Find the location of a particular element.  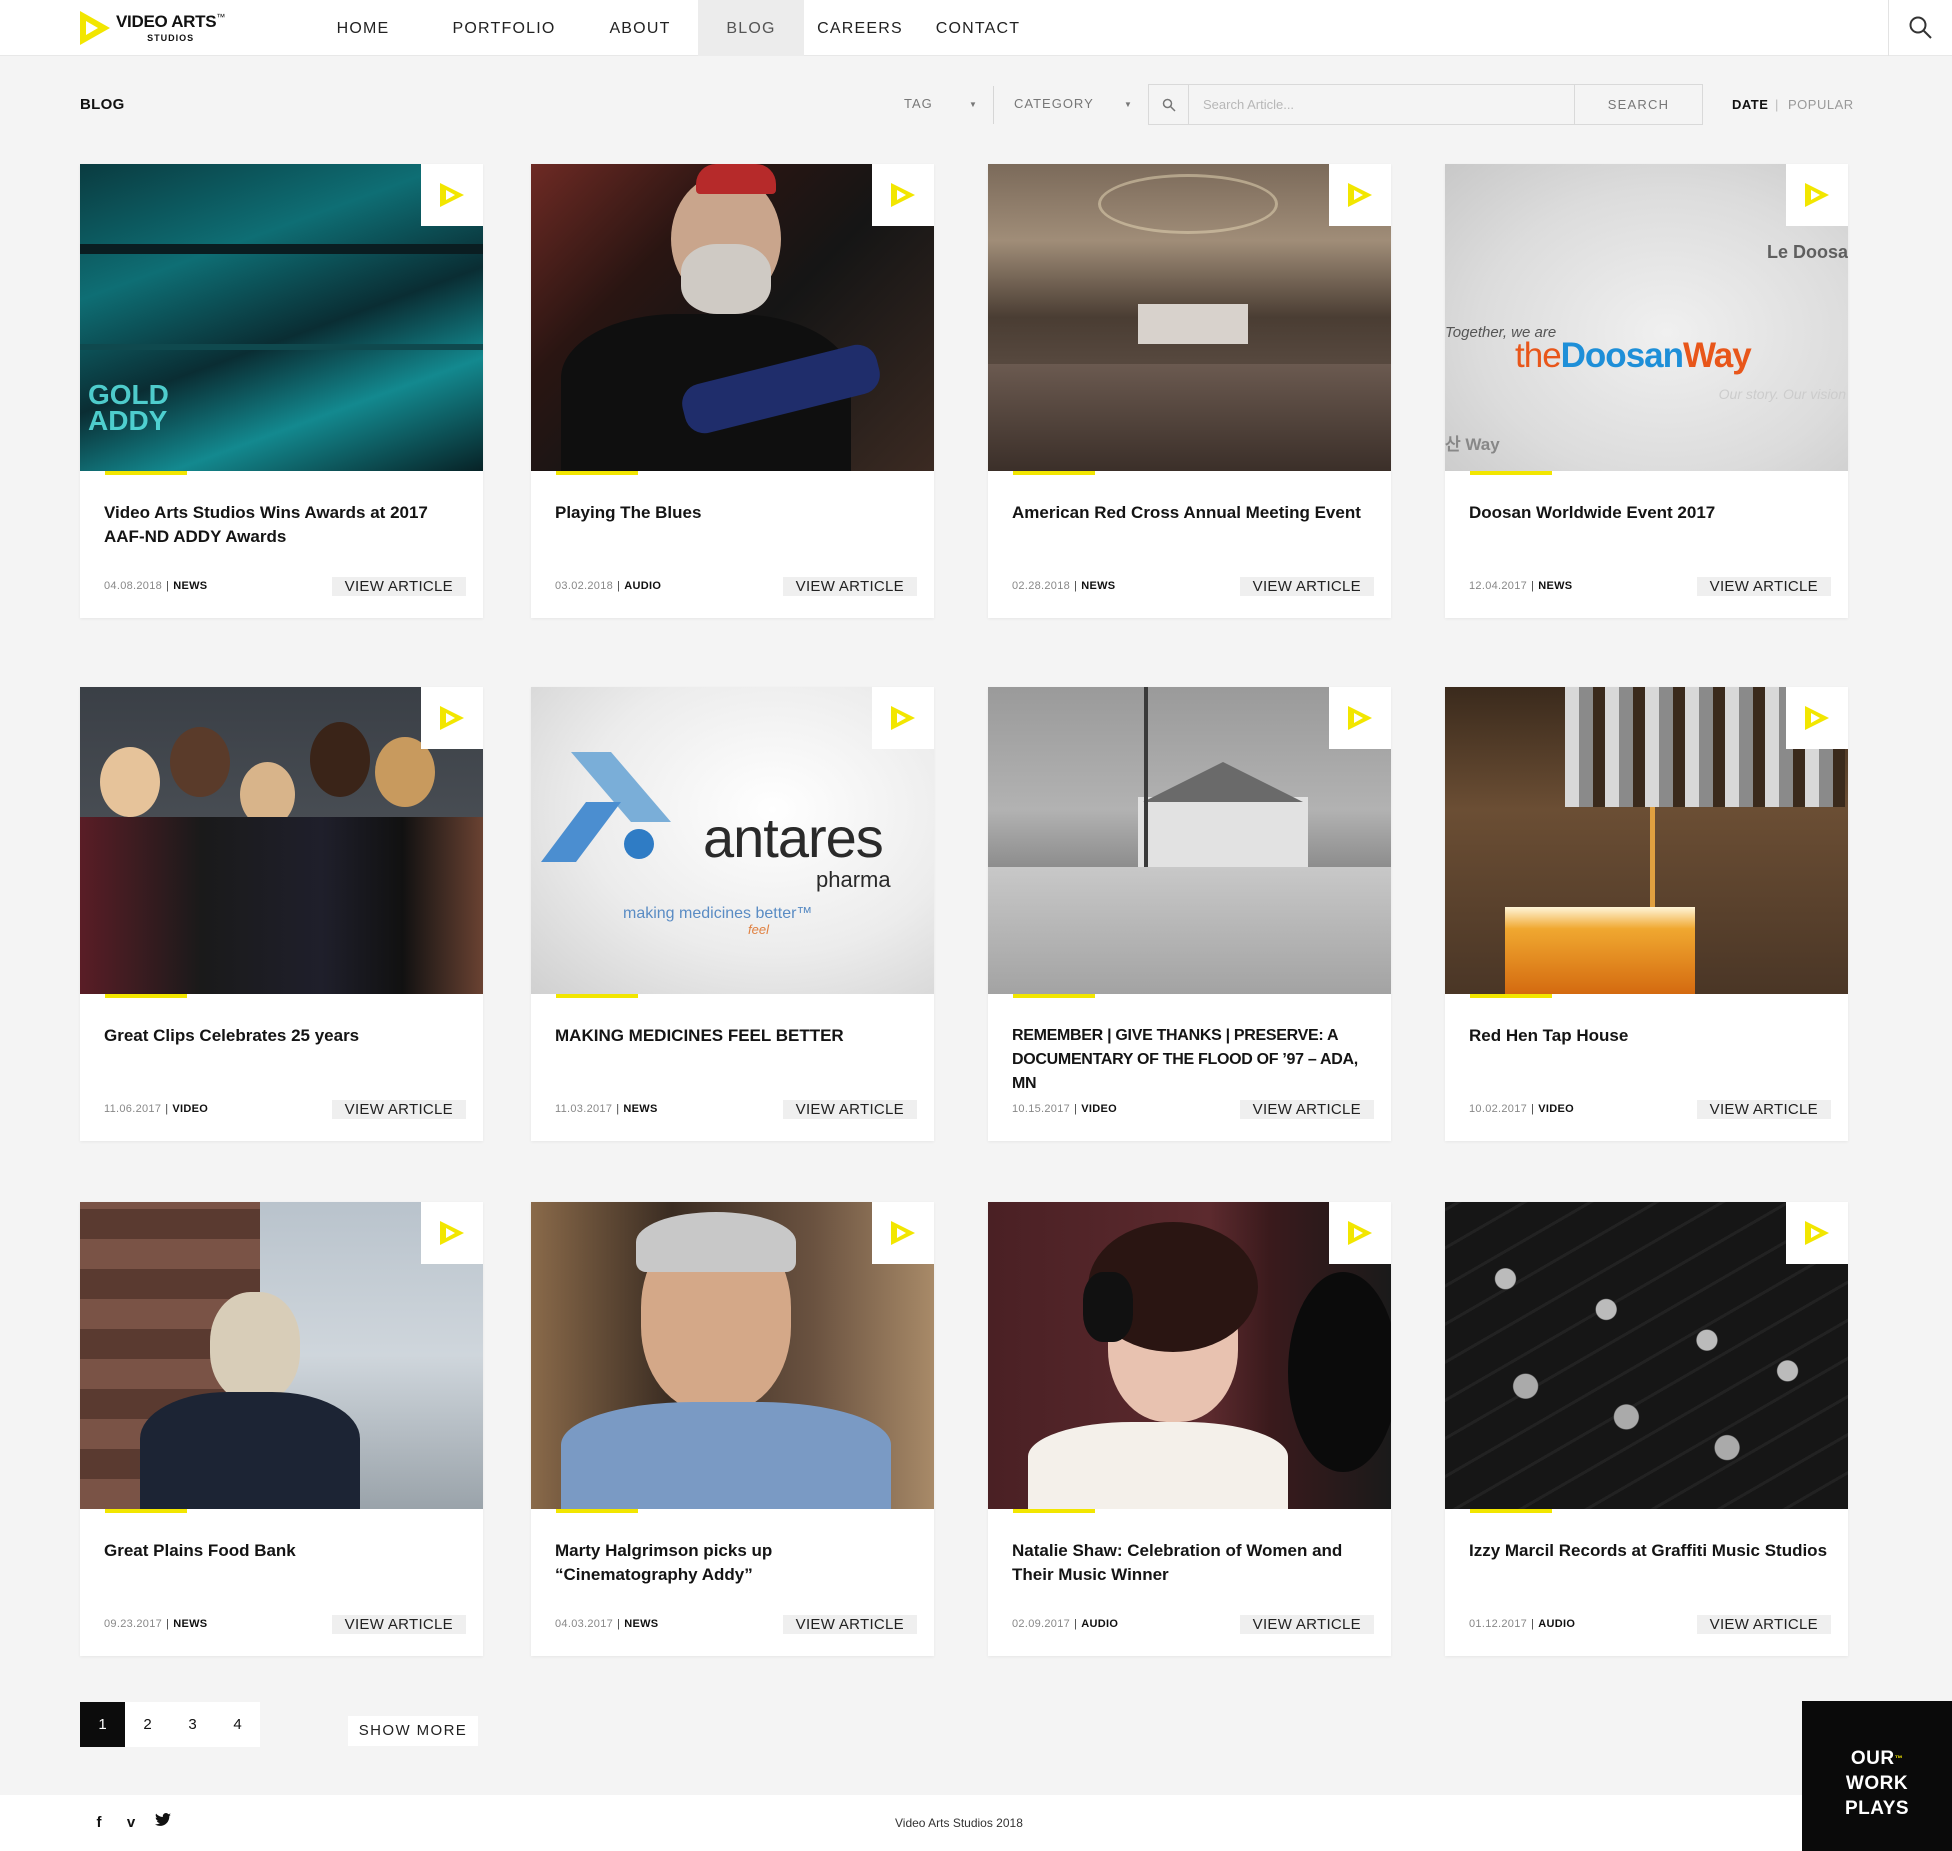

tag-filter: TAG ▼ is located at coordinates (940, 103).